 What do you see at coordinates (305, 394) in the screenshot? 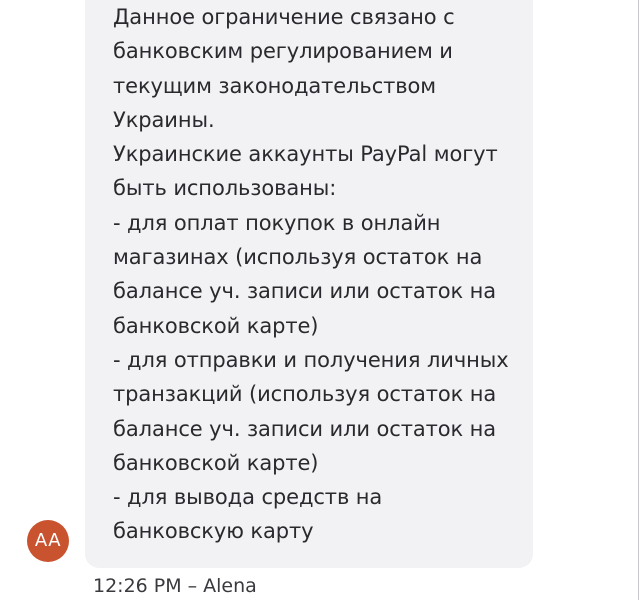
I see `message-line: транзакций (используя остаток на` at bounding box center [305, 394].